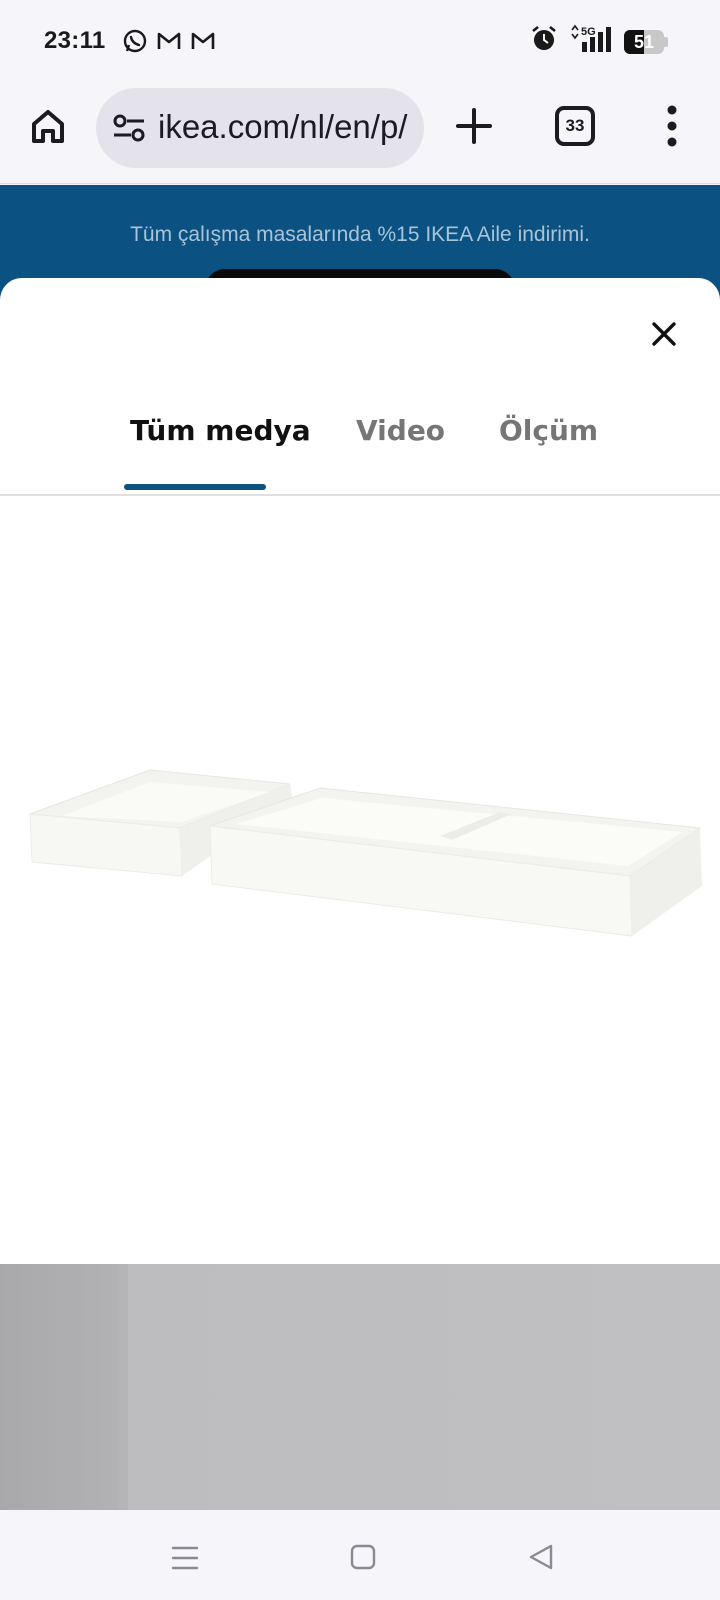  I want to click on tab-indicator, so click(195, 487).